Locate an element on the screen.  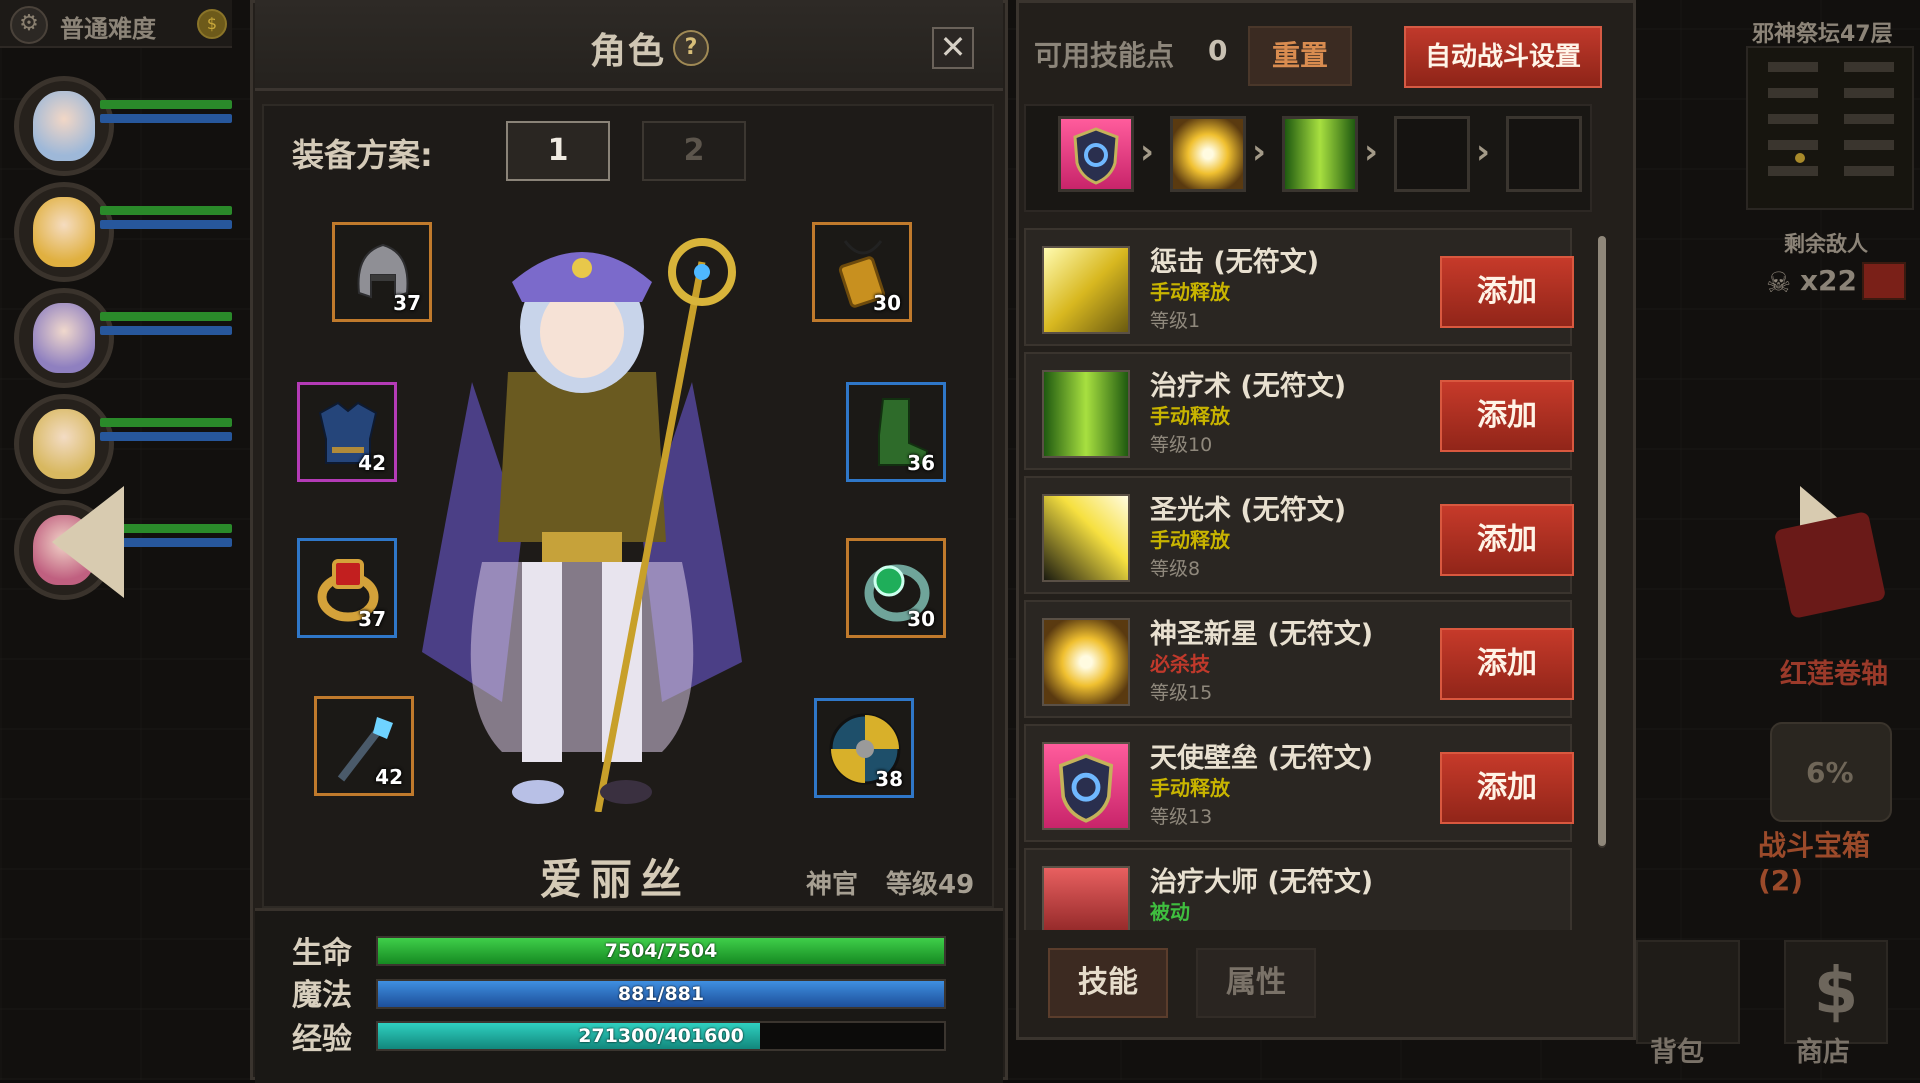
red-lotus-scroll-label: 红莲卷轴 is located at coordinates (1834, 674).